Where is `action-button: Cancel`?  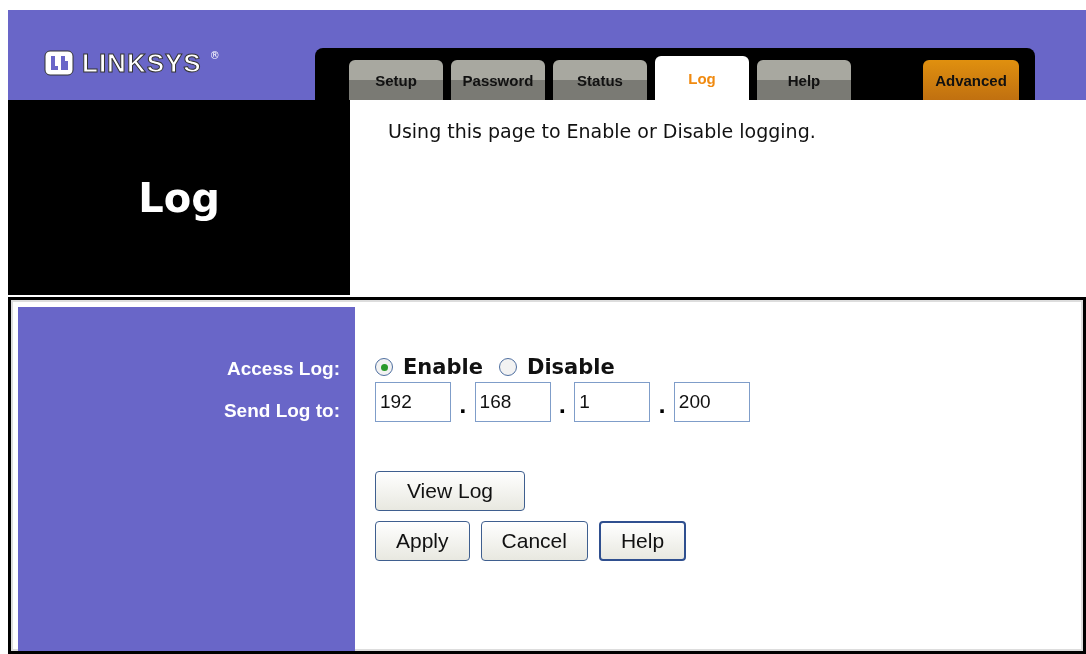
action-button: Cancel is located at coordinates (534, 541).